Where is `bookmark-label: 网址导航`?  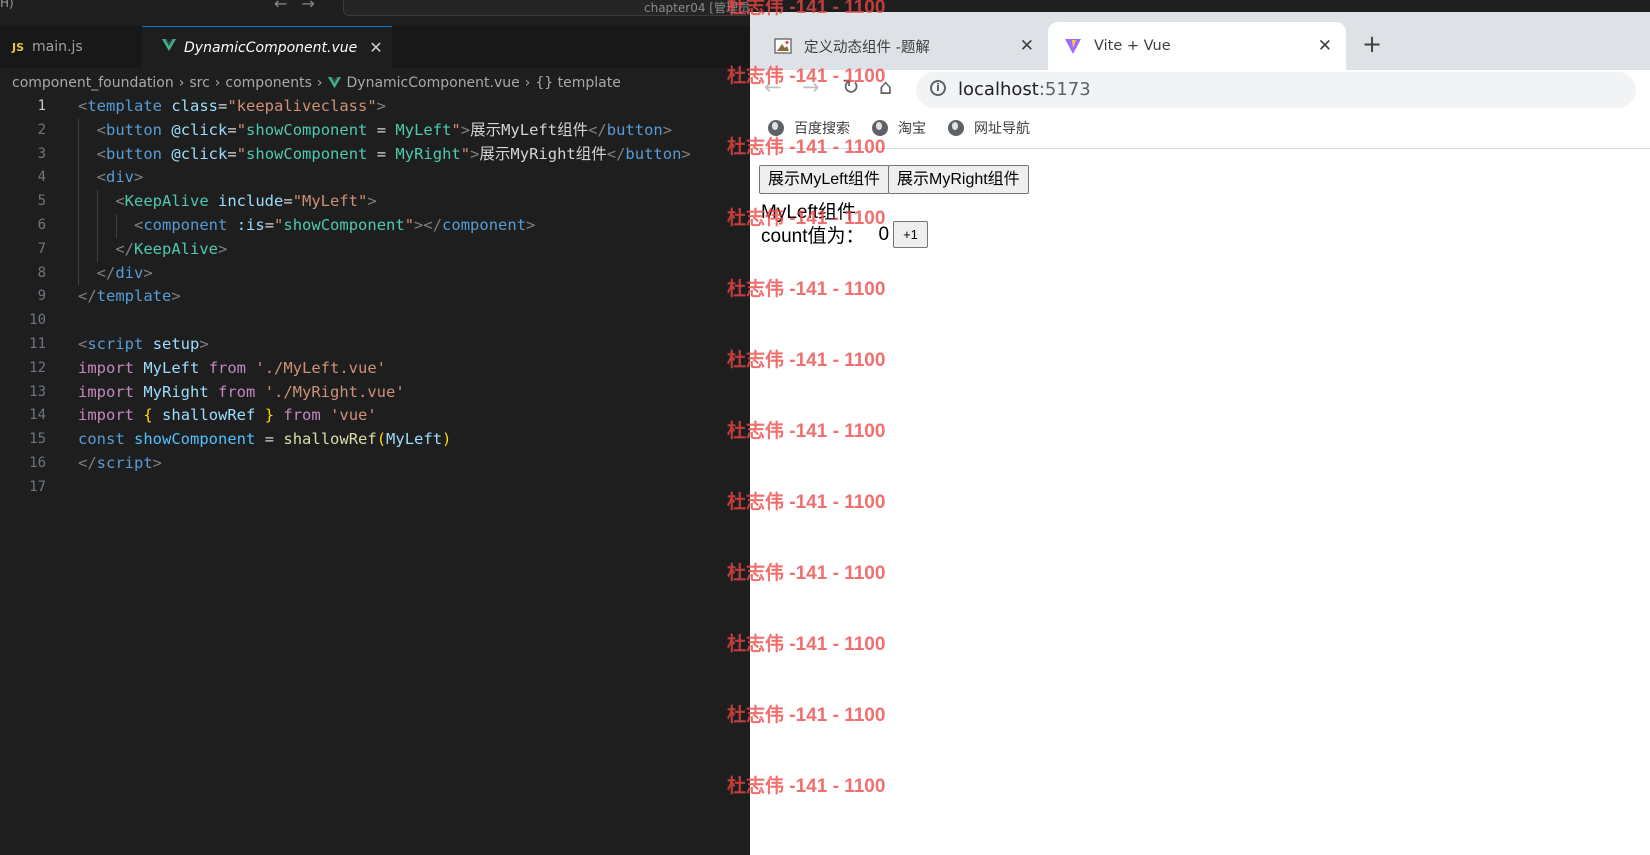
bookmark-label: 网址导航 is located at coordinates (1002, 129).